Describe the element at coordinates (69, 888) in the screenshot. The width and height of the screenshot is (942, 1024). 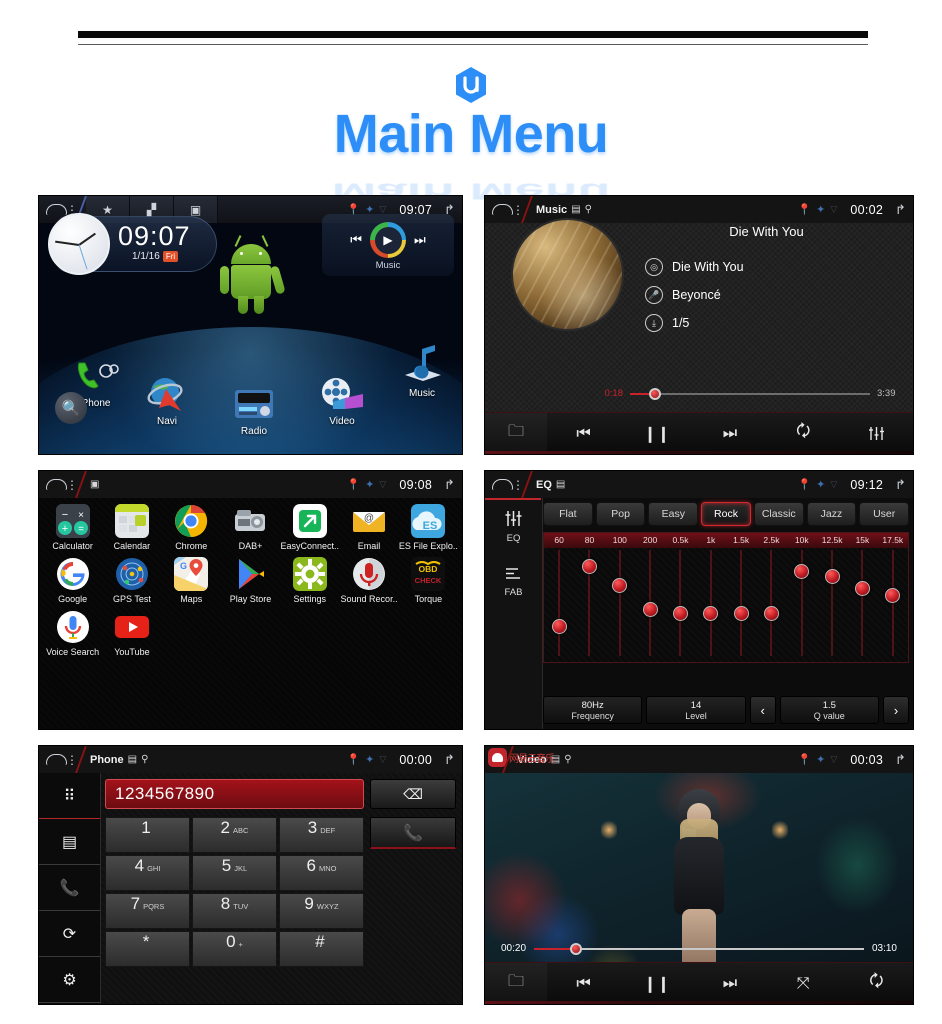
I see `call-log-icon: 📞` at that location.